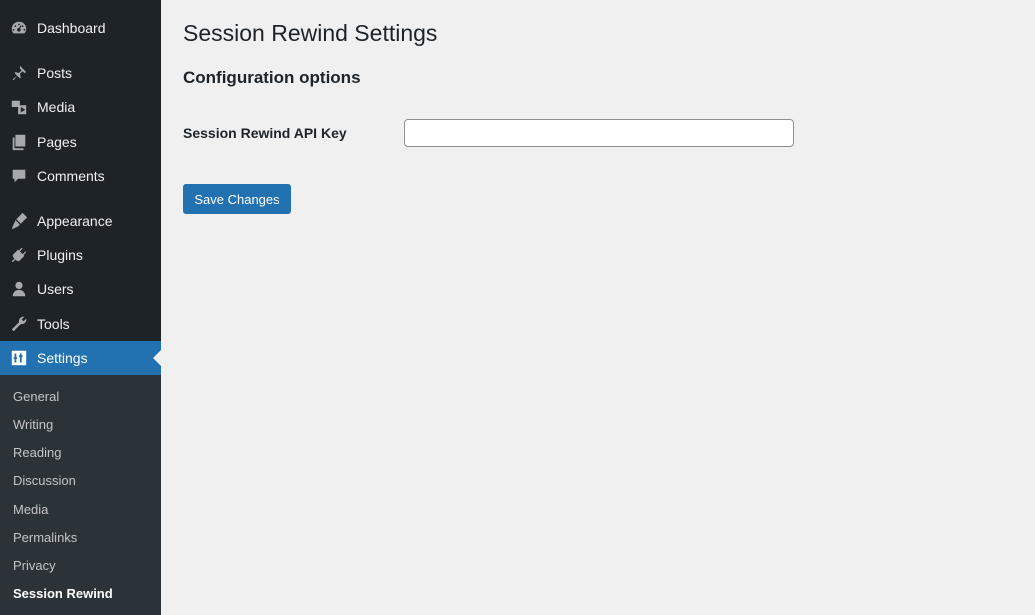  I want to click on media-icon, so click(19, 107).